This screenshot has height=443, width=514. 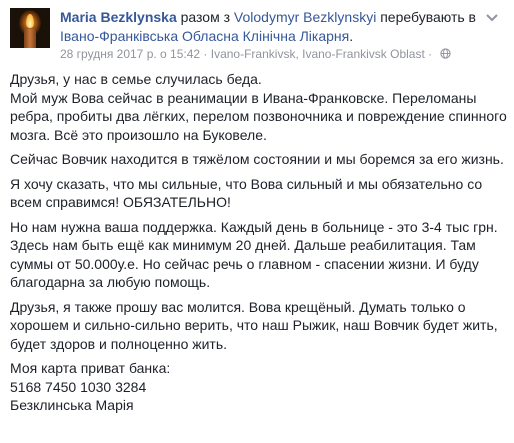 I want to click on header-joiner: разом з, so click(x=205, y=17).